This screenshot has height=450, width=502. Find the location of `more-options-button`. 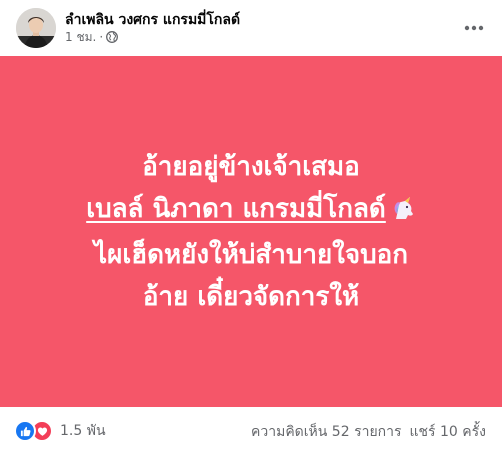

more-options-button is located at coordinates (474, 28).